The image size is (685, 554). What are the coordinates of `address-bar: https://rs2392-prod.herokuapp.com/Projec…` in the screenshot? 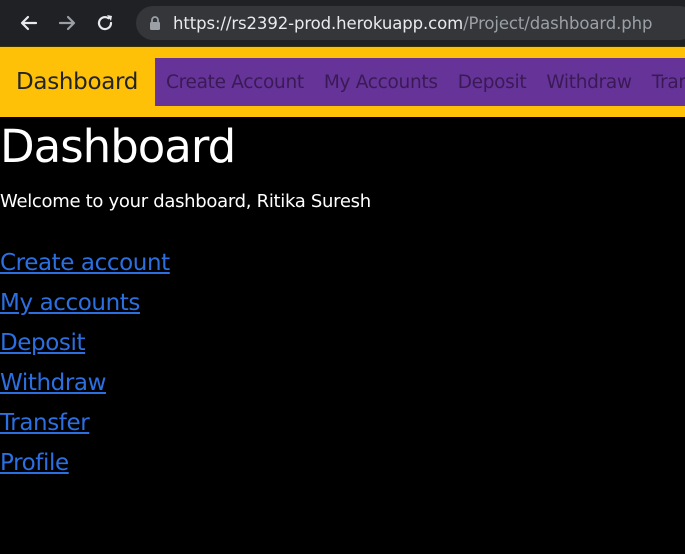 It's located at (410, 23).